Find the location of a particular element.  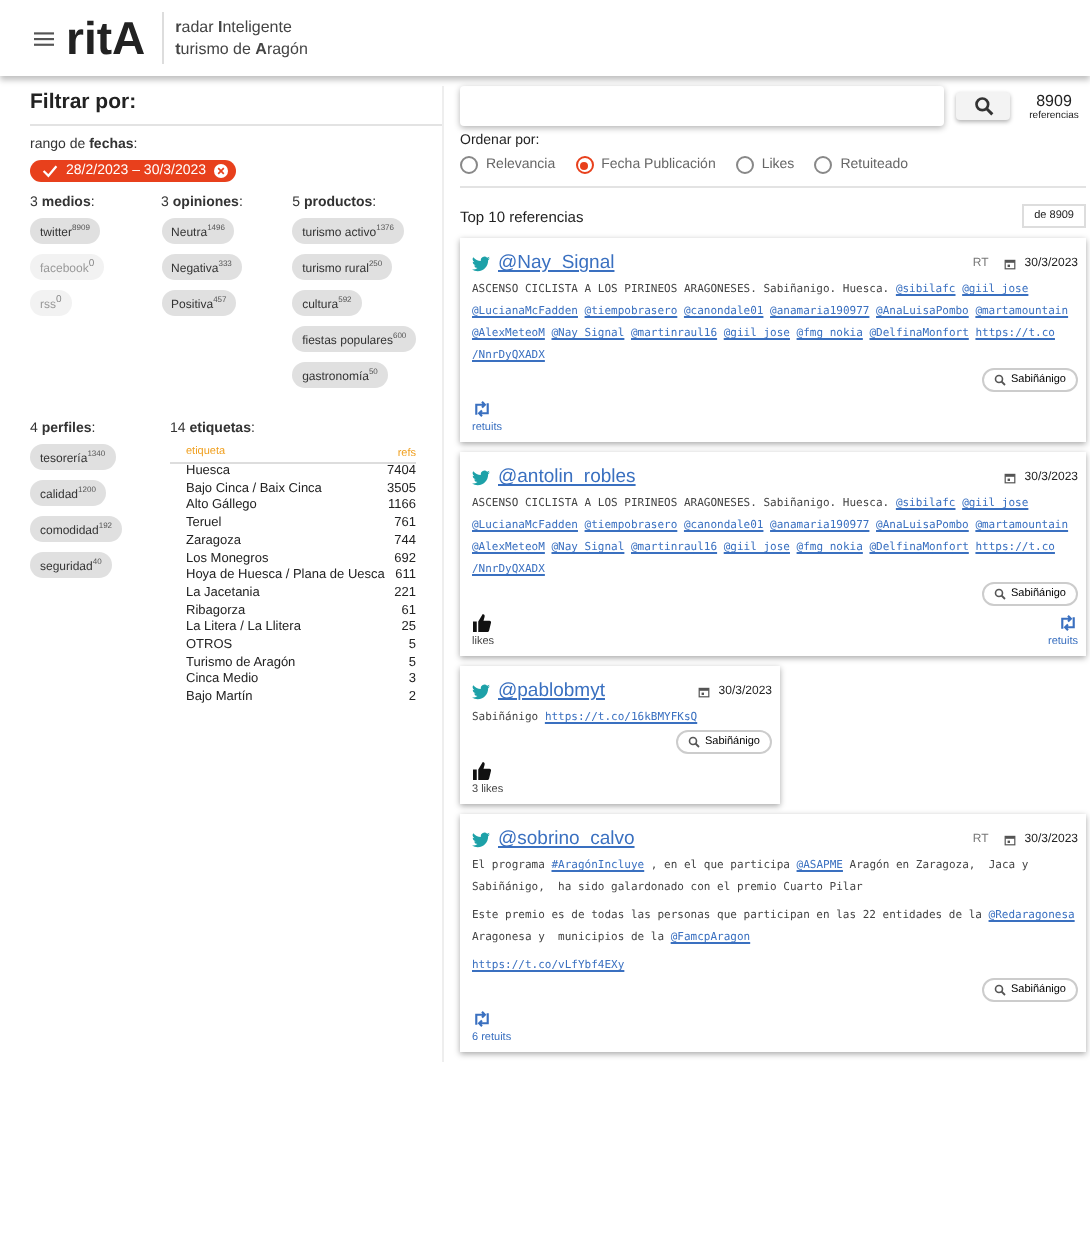

close-icon is located at coordinates (221, 171).